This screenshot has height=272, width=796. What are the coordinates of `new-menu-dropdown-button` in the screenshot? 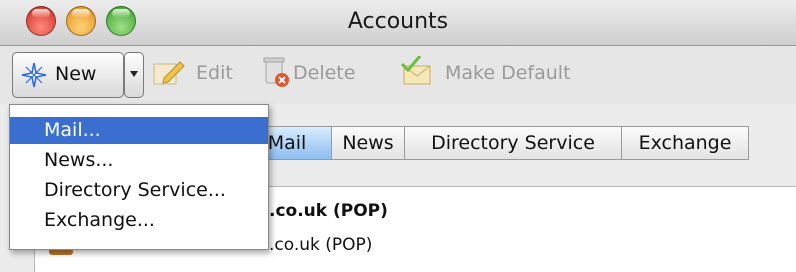 It's located at (134, 75).